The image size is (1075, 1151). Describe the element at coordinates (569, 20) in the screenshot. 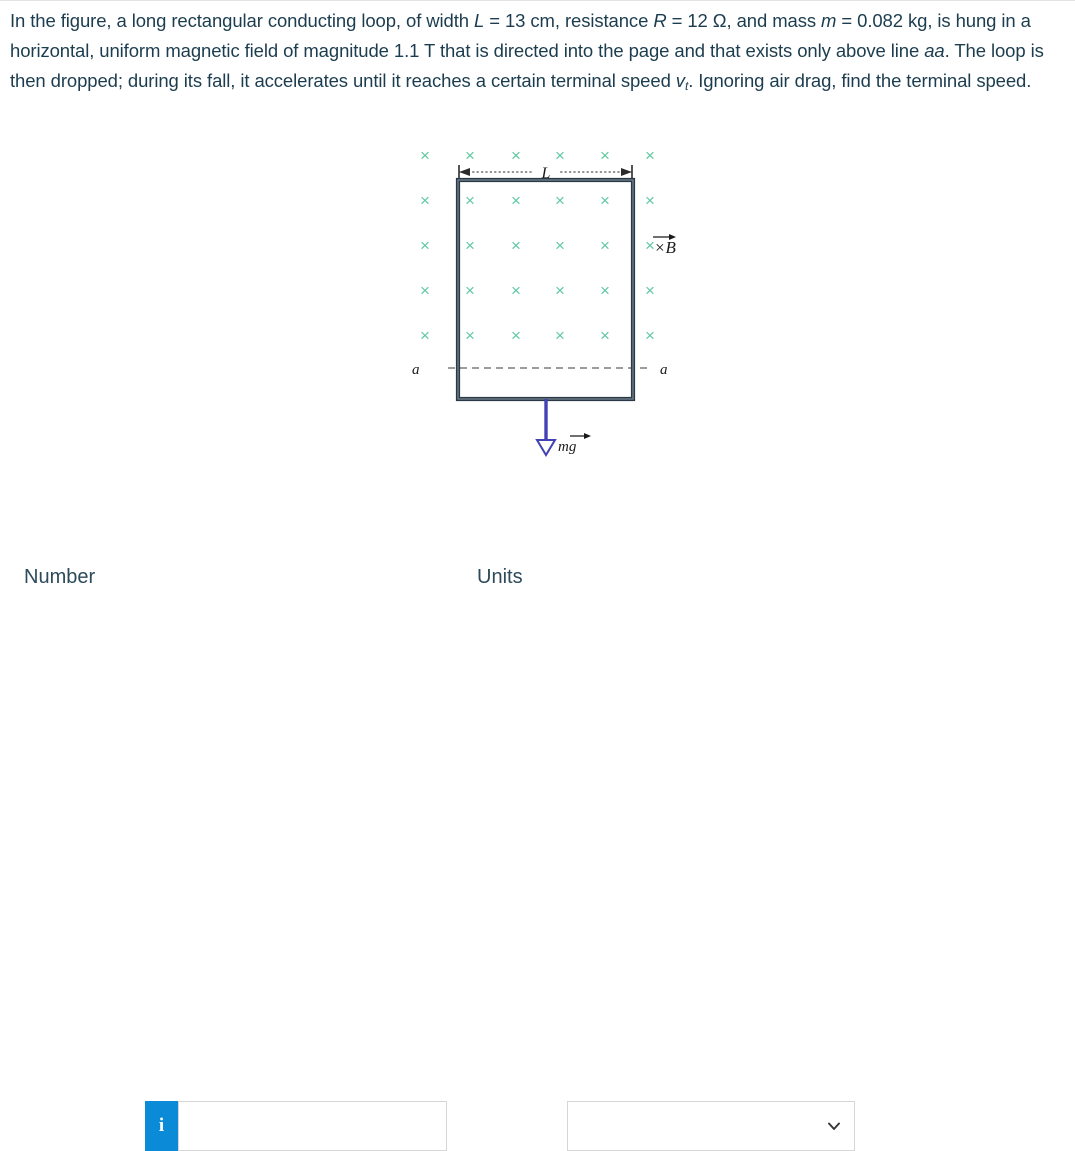

I see `problem-text-segment: = 13 cm, resistance` at that location.